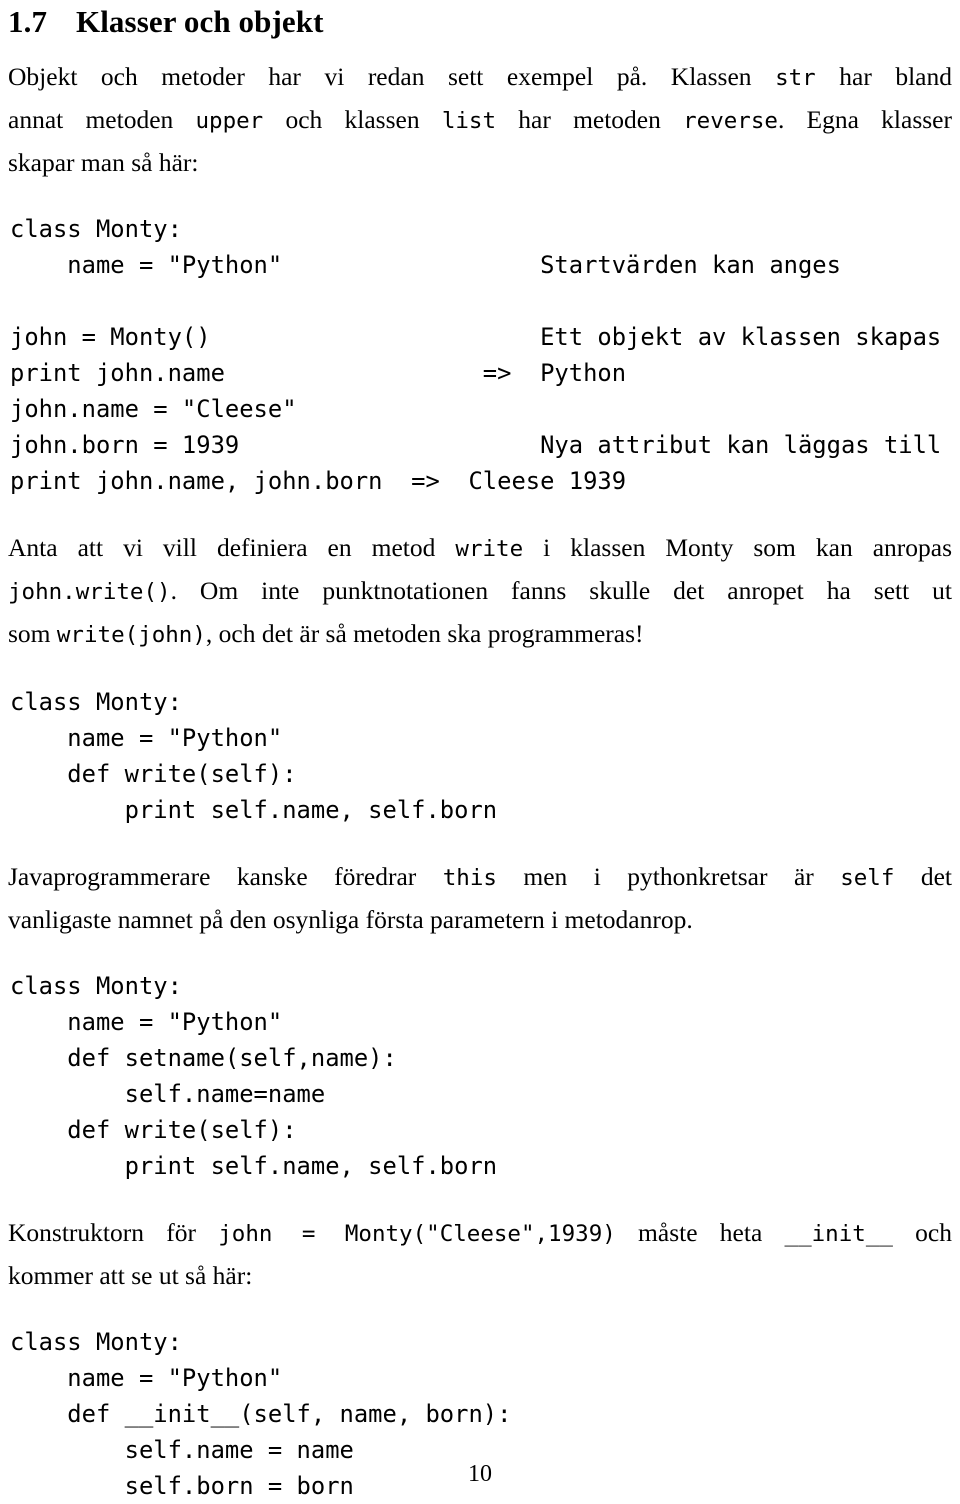 The image size is (960, 1504). Describe the element at coordinates (417, 1234) in the screenshot. I see `inline-code-monty-call: john = Monty("Cleese",1939)` at that location.